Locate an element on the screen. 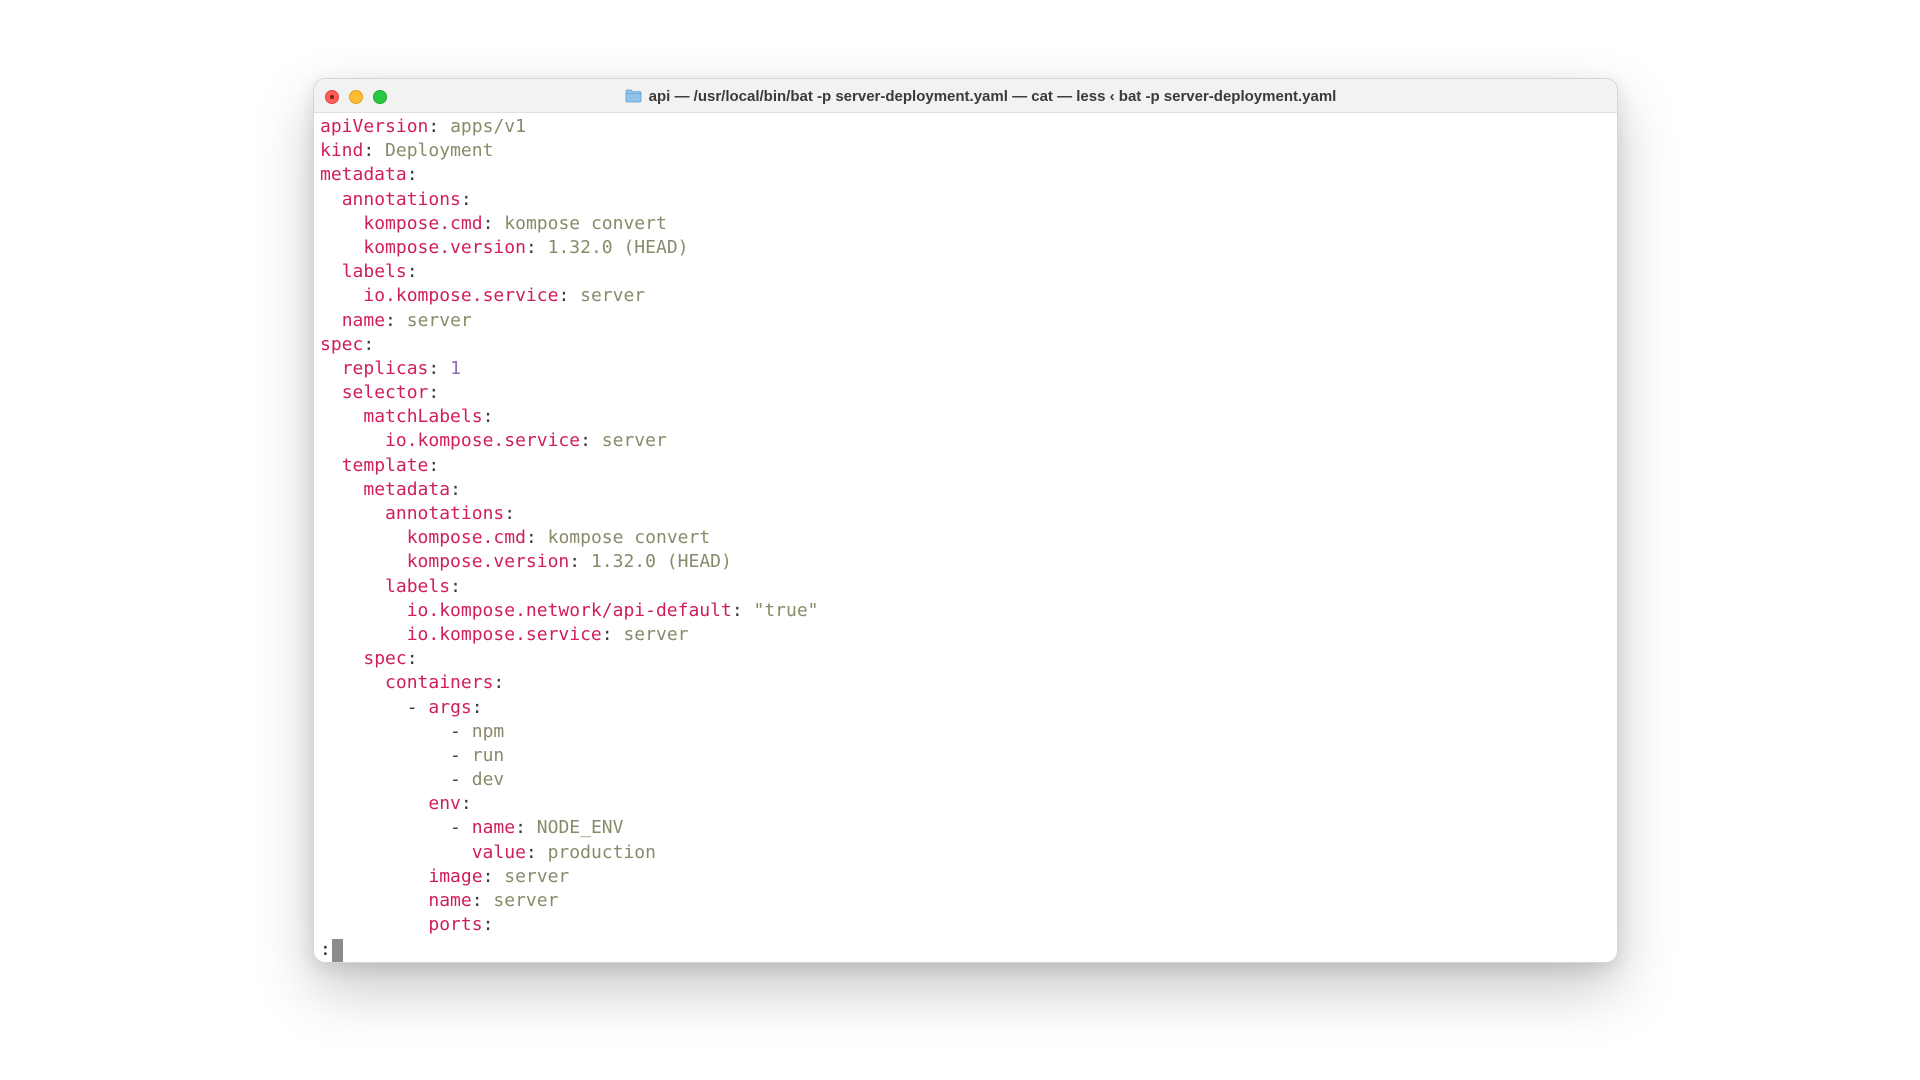 This screenshot has height=1080, width=1920. yaml-key: io.kompose.network/api-default is located at coordinates (569, 610).